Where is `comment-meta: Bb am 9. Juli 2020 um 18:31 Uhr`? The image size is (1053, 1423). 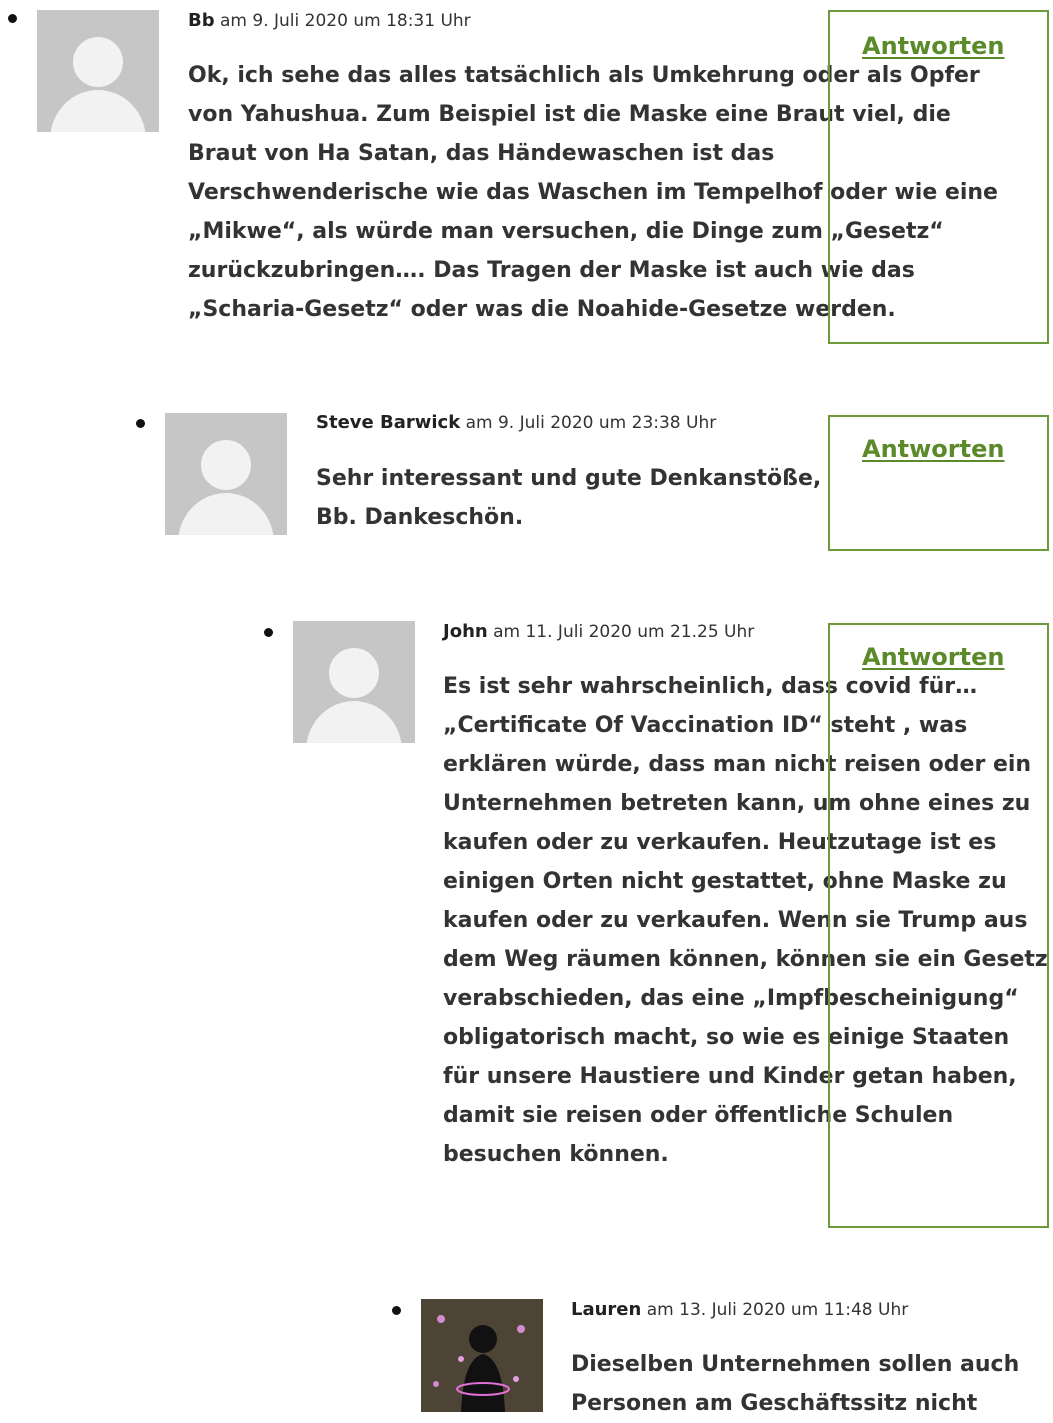 comment-meta: Bb am 9. Juli 2020 um 18:31 Uhr is located at coordinates (329, 20).